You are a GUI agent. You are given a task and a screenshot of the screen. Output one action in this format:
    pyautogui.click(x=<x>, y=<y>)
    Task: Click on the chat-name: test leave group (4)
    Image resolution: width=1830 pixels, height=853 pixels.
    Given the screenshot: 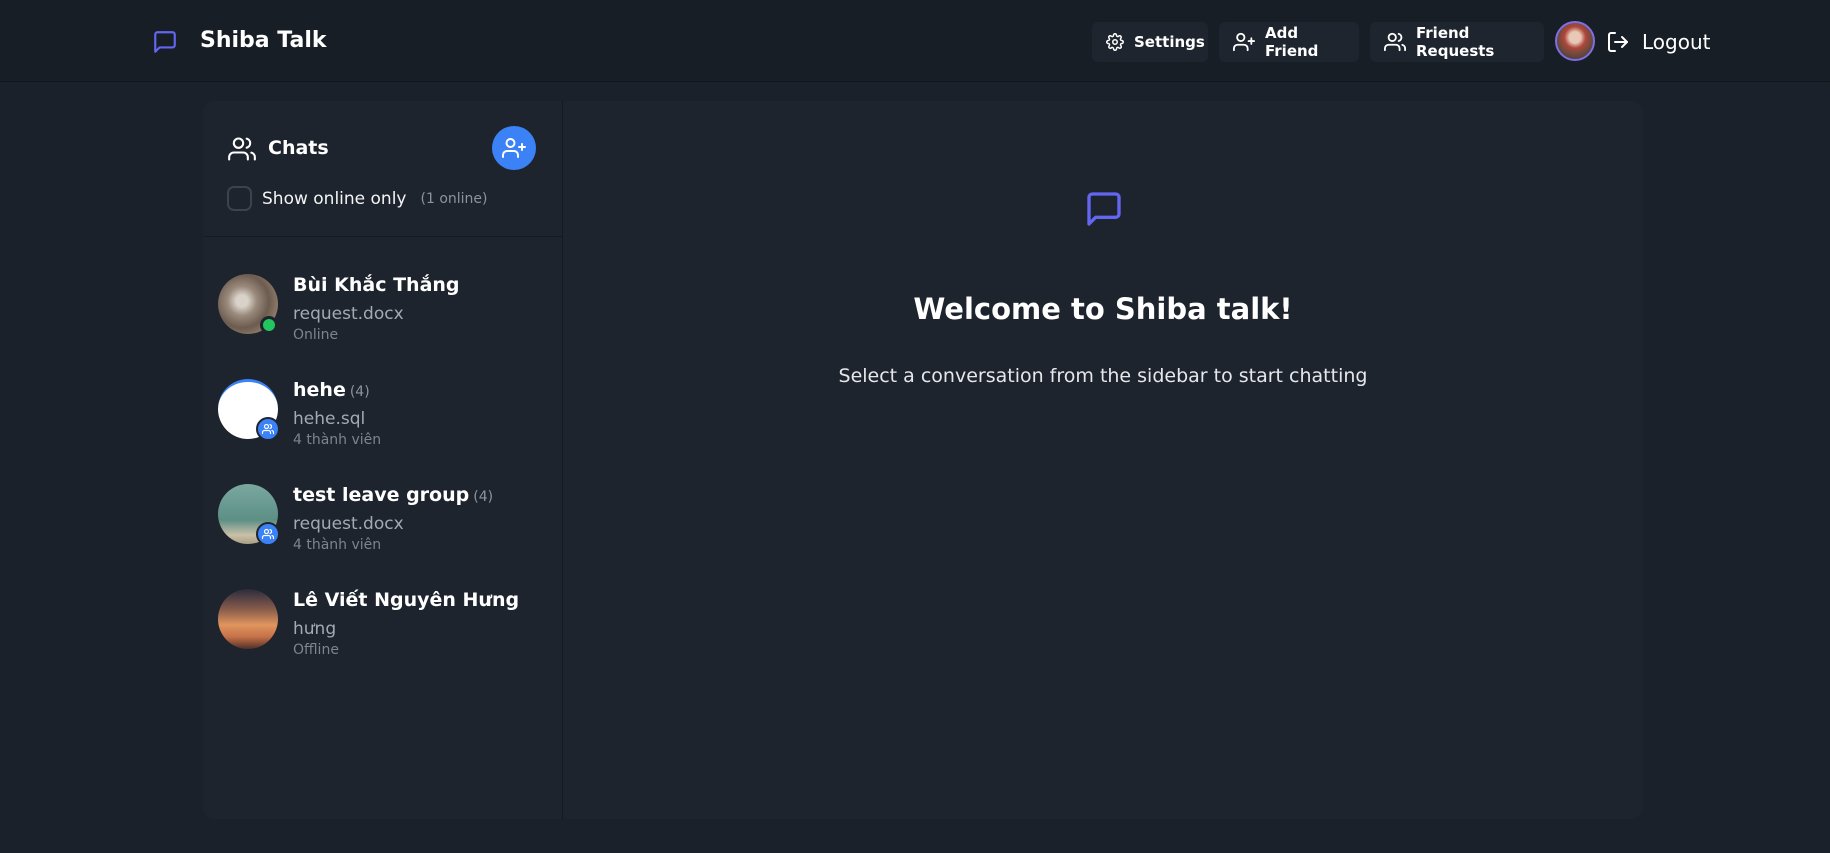 What is the action you would take?
    pyautogui.click(x=393, y=495)
    